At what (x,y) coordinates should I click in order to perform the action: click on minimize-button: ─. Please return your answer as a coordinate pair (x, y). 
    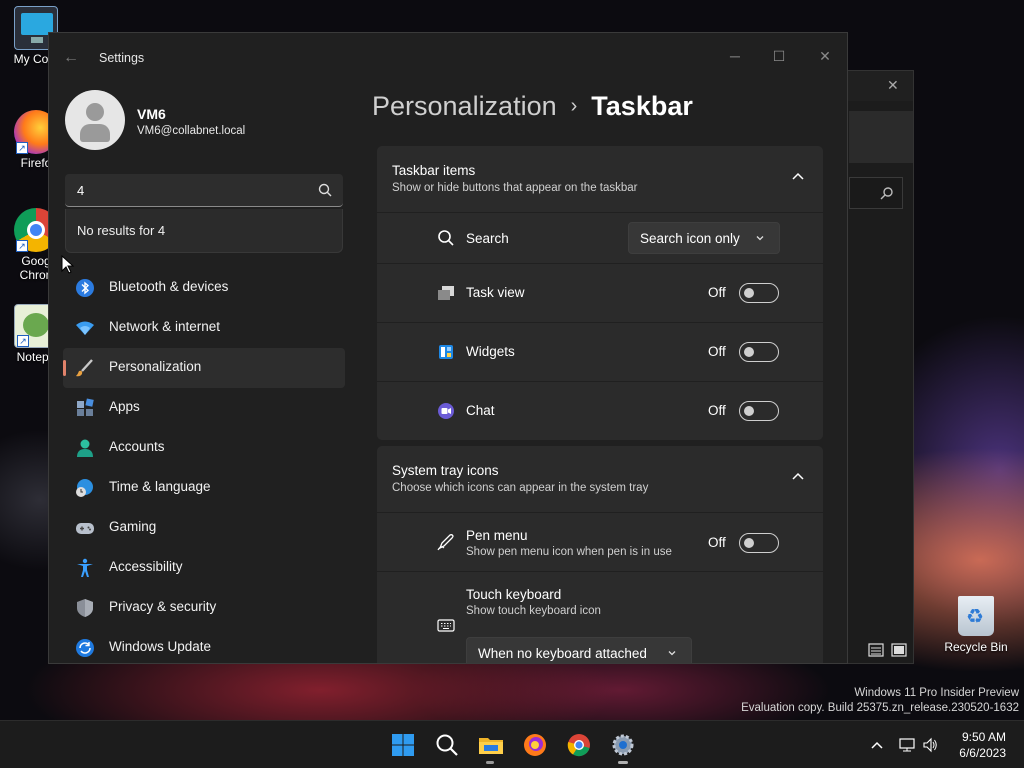
    Looking at the image, I should click on (735, 56).